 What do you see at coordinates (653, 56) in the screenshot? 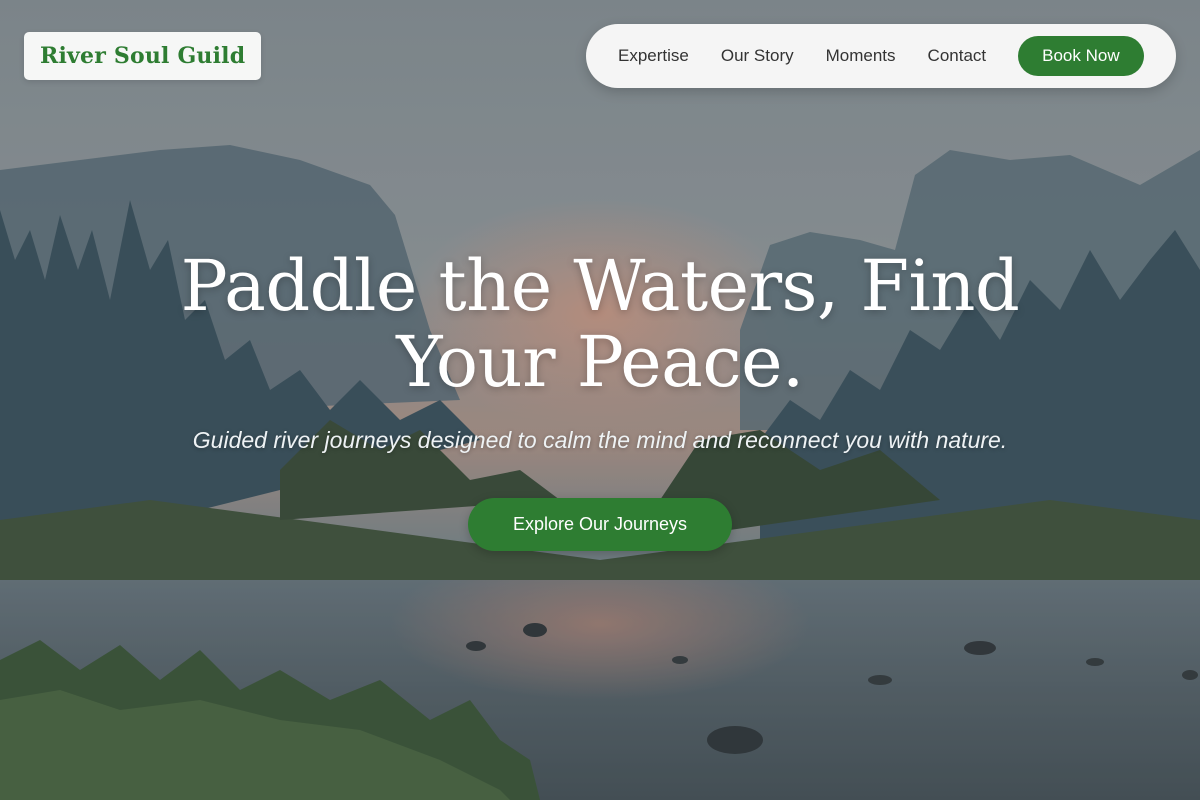
I see `nav-link-expertise: Expertise` at bounding box center [653, 56].